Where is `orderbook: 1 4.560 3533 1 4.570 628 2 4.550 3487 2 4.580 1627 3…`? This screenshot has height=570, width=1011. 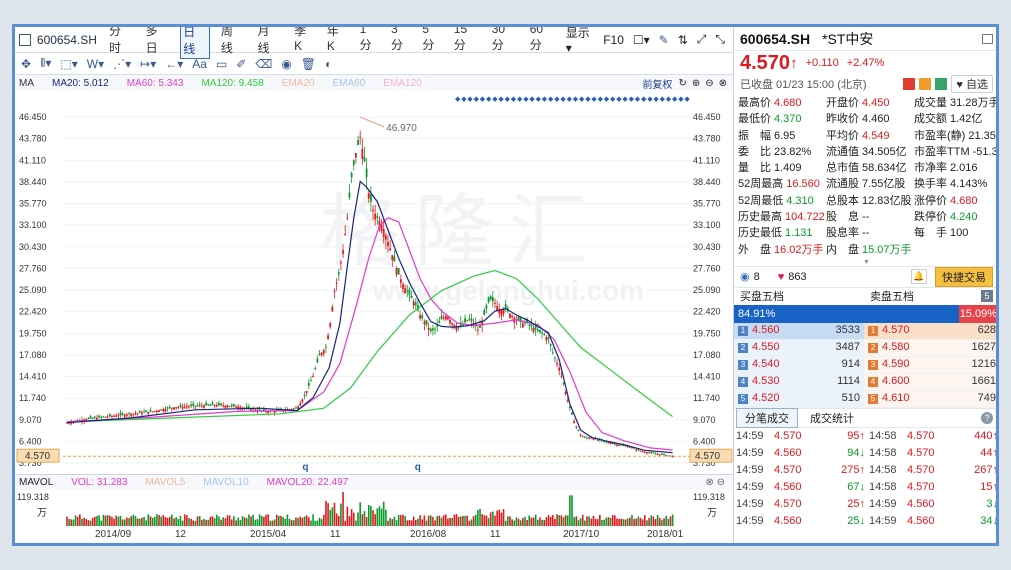
orderbook: 1 4.560 3533 1 4.570 628 2 4.550 3487 2 4.580 1627 3… is located at coordinates (865, 365).